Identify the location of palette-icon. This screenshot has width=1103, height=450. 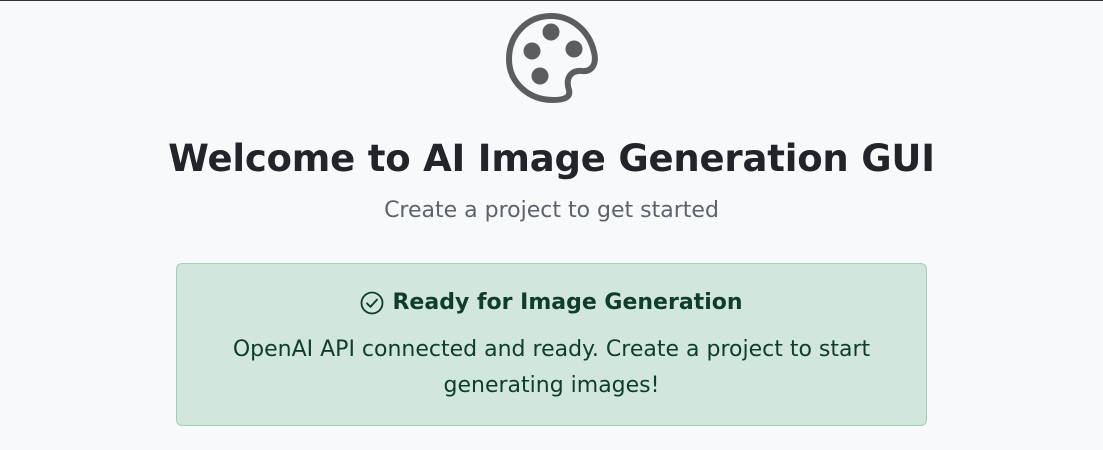
(552, 58).